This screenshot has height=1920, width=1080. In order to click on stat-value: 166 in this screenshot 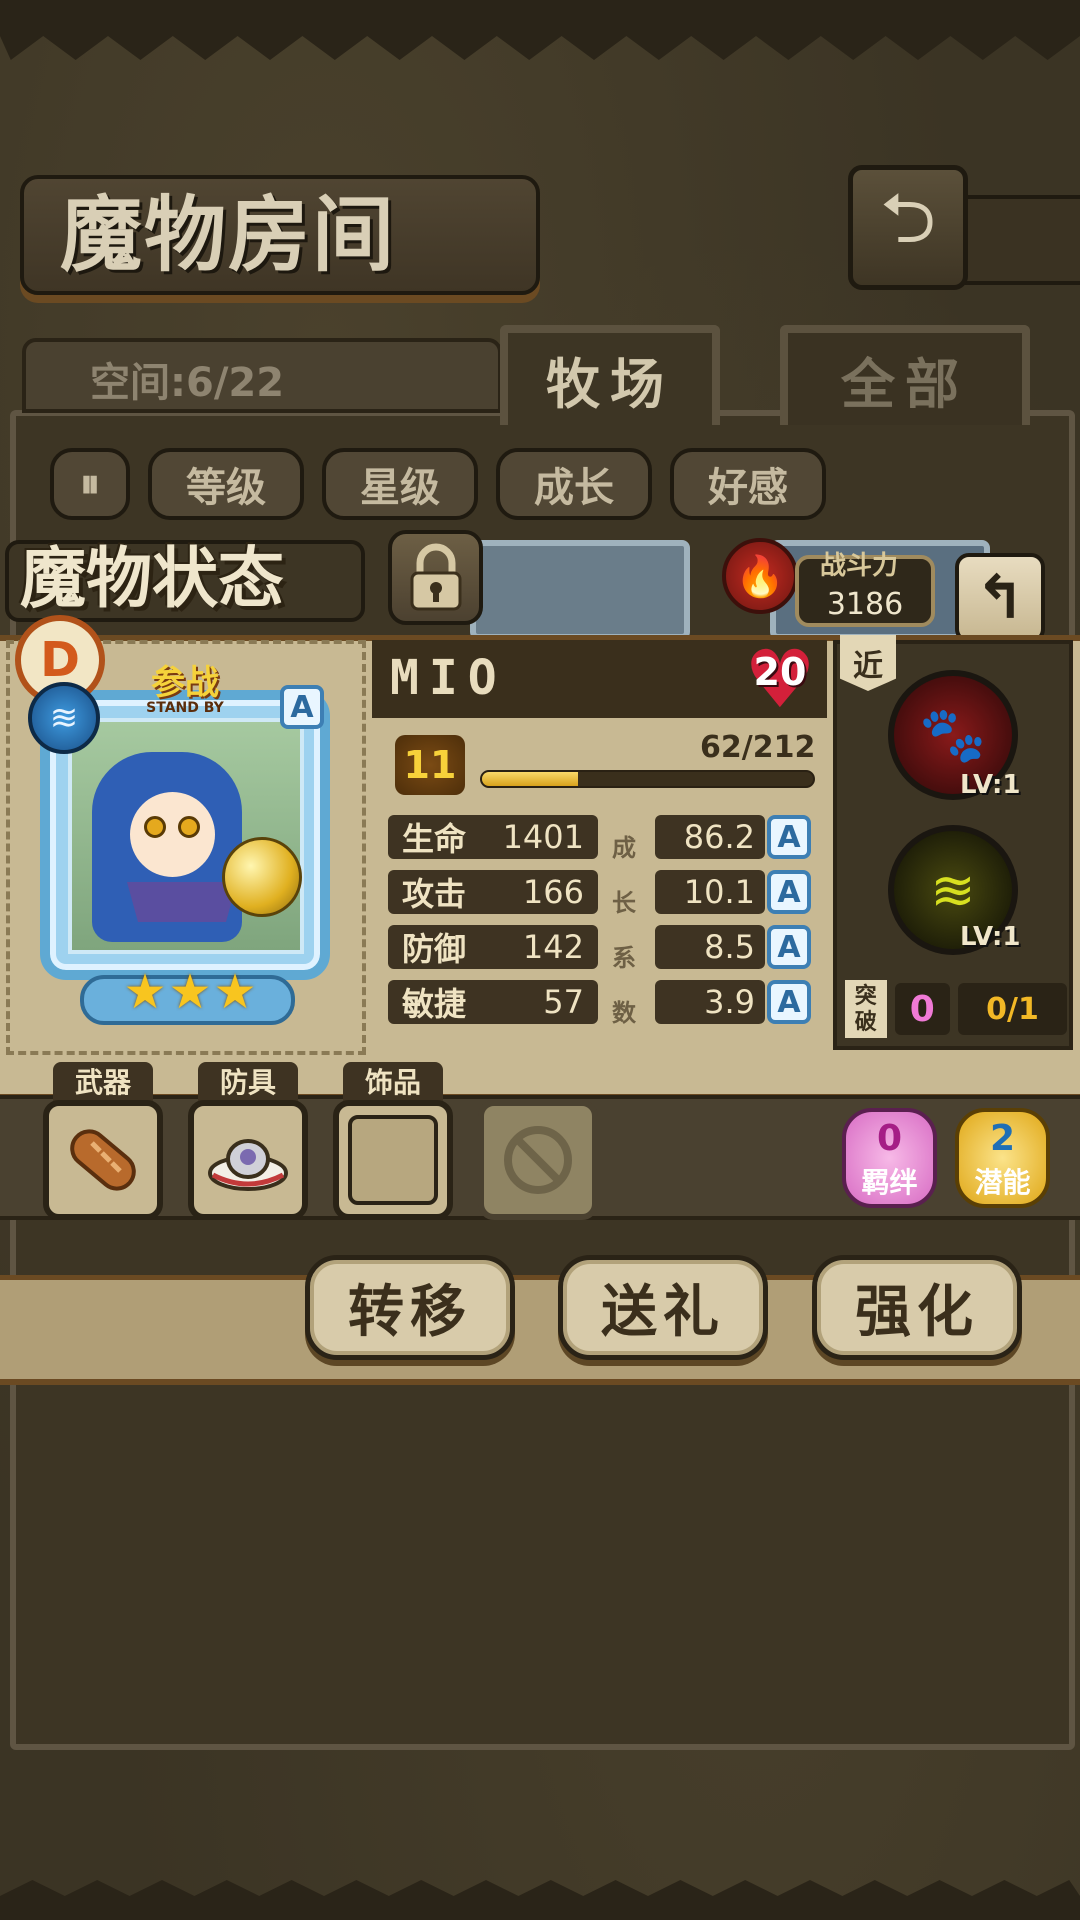, I will do `click(553, 892)`.